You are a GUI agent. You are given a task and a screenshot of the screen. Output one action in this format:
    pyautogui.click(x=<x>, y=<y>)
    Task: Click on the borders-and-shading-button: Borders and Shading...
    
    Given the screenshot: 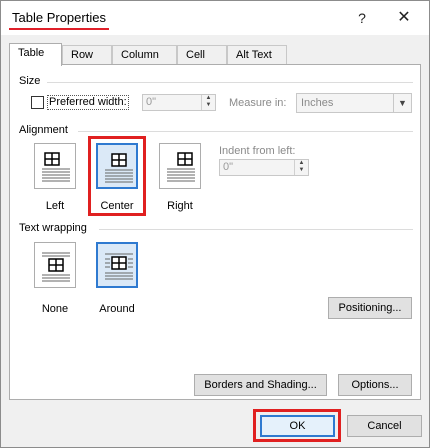 What is the action you would take?
    pyautogui.click(x=260, y=385)
    